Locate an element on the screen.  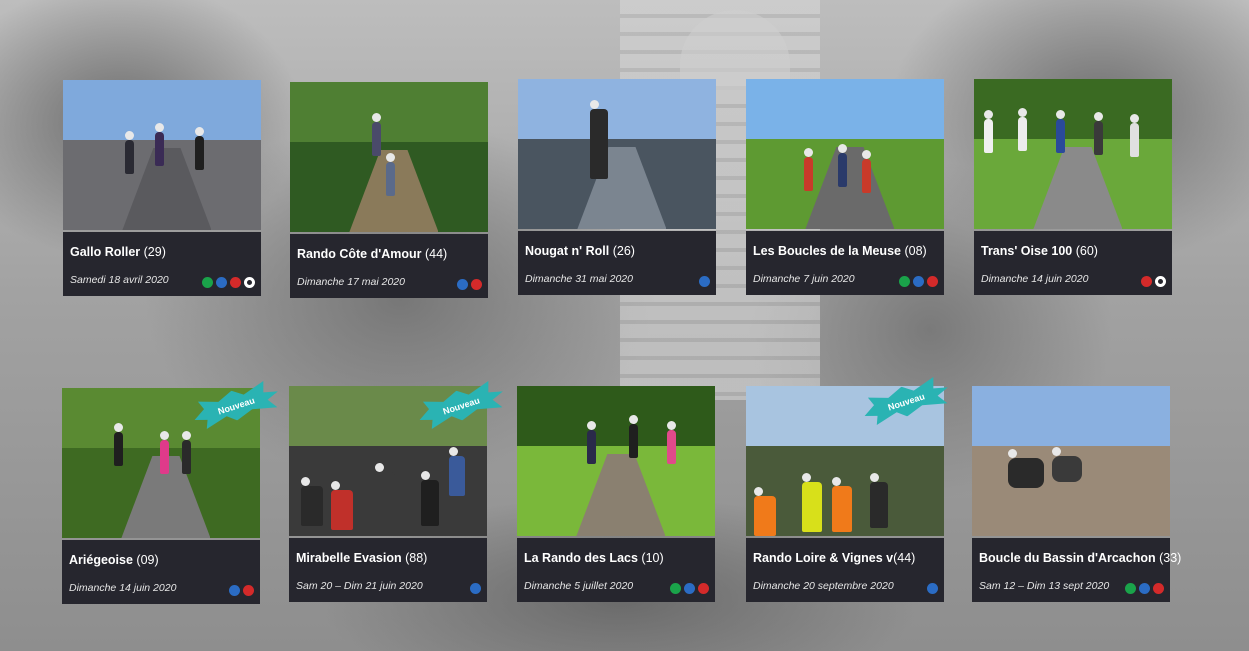
event-date: Dimanche 7 juin 2020 is located at coordinates (804, 279).